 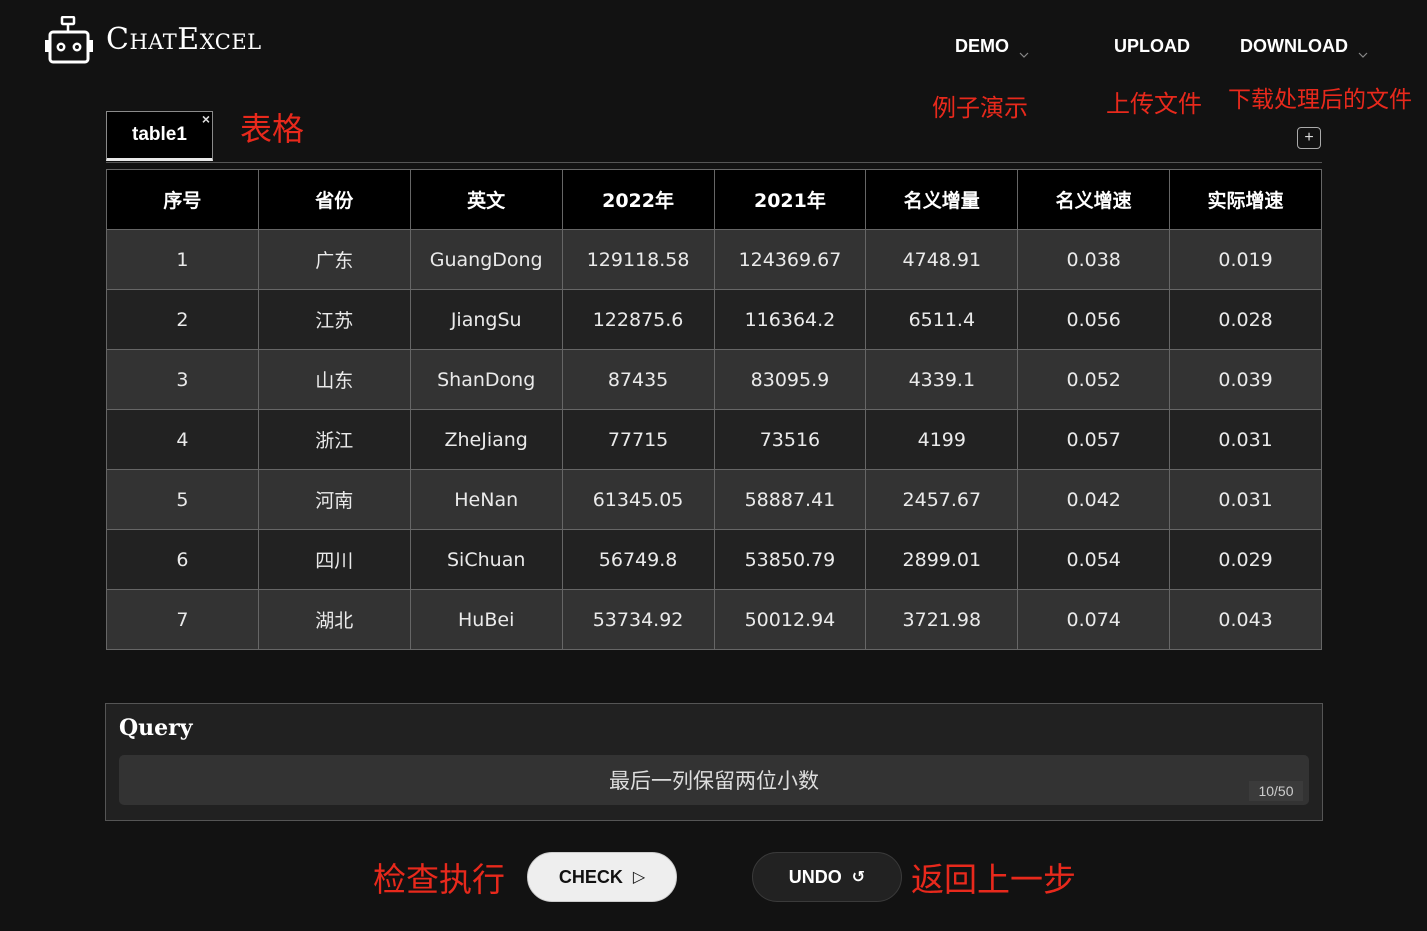 I want to click on table-cell: 0.019, so click(x=1245, y=259).